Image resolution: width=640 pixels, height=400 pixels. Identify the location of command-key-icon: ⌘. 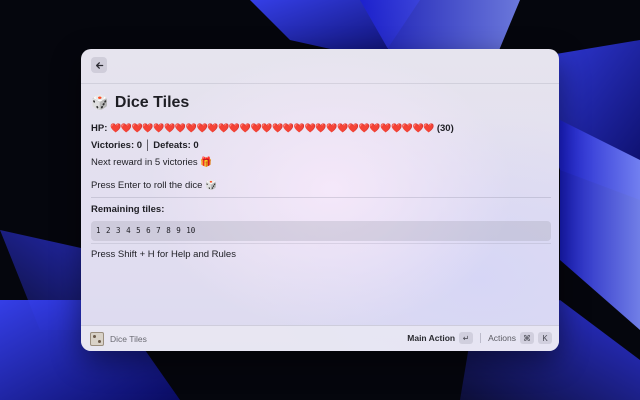
(527, 338).